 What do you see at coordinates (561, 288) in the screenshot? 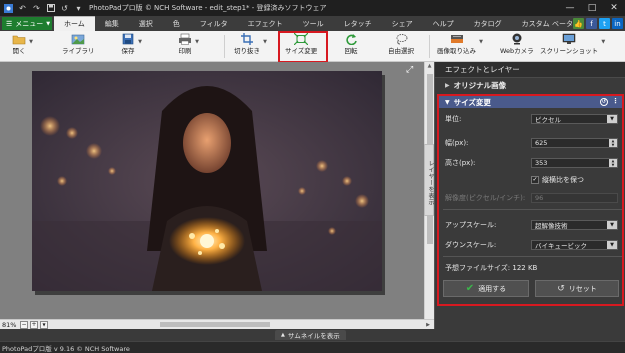
I see `reset-icon: ↺` at bounding box center [561, 288].